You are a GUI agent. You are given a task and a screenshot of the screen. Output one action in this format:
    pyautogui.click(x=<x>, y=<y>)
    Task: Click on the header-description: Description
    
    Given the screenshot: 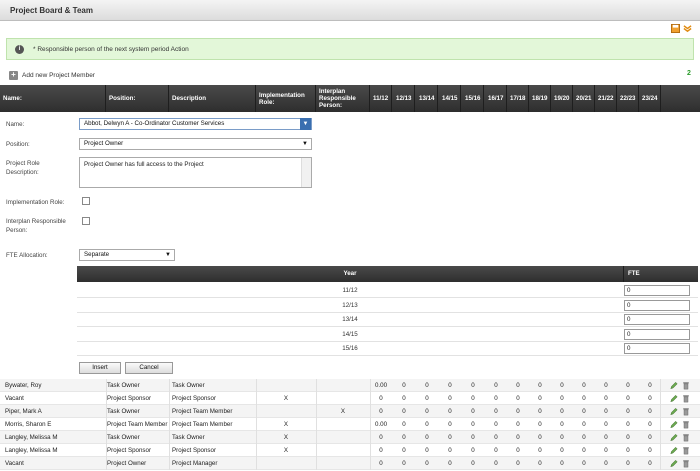 What is the action you would take?
    pyautogui.click(x=212, y=98)
    